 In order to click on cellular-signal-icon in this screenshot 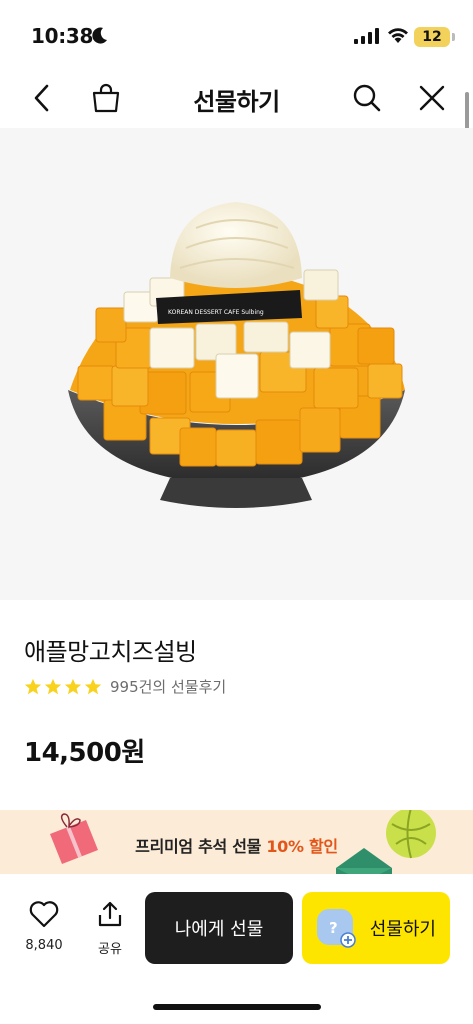, I will do `click(366, 36)`.